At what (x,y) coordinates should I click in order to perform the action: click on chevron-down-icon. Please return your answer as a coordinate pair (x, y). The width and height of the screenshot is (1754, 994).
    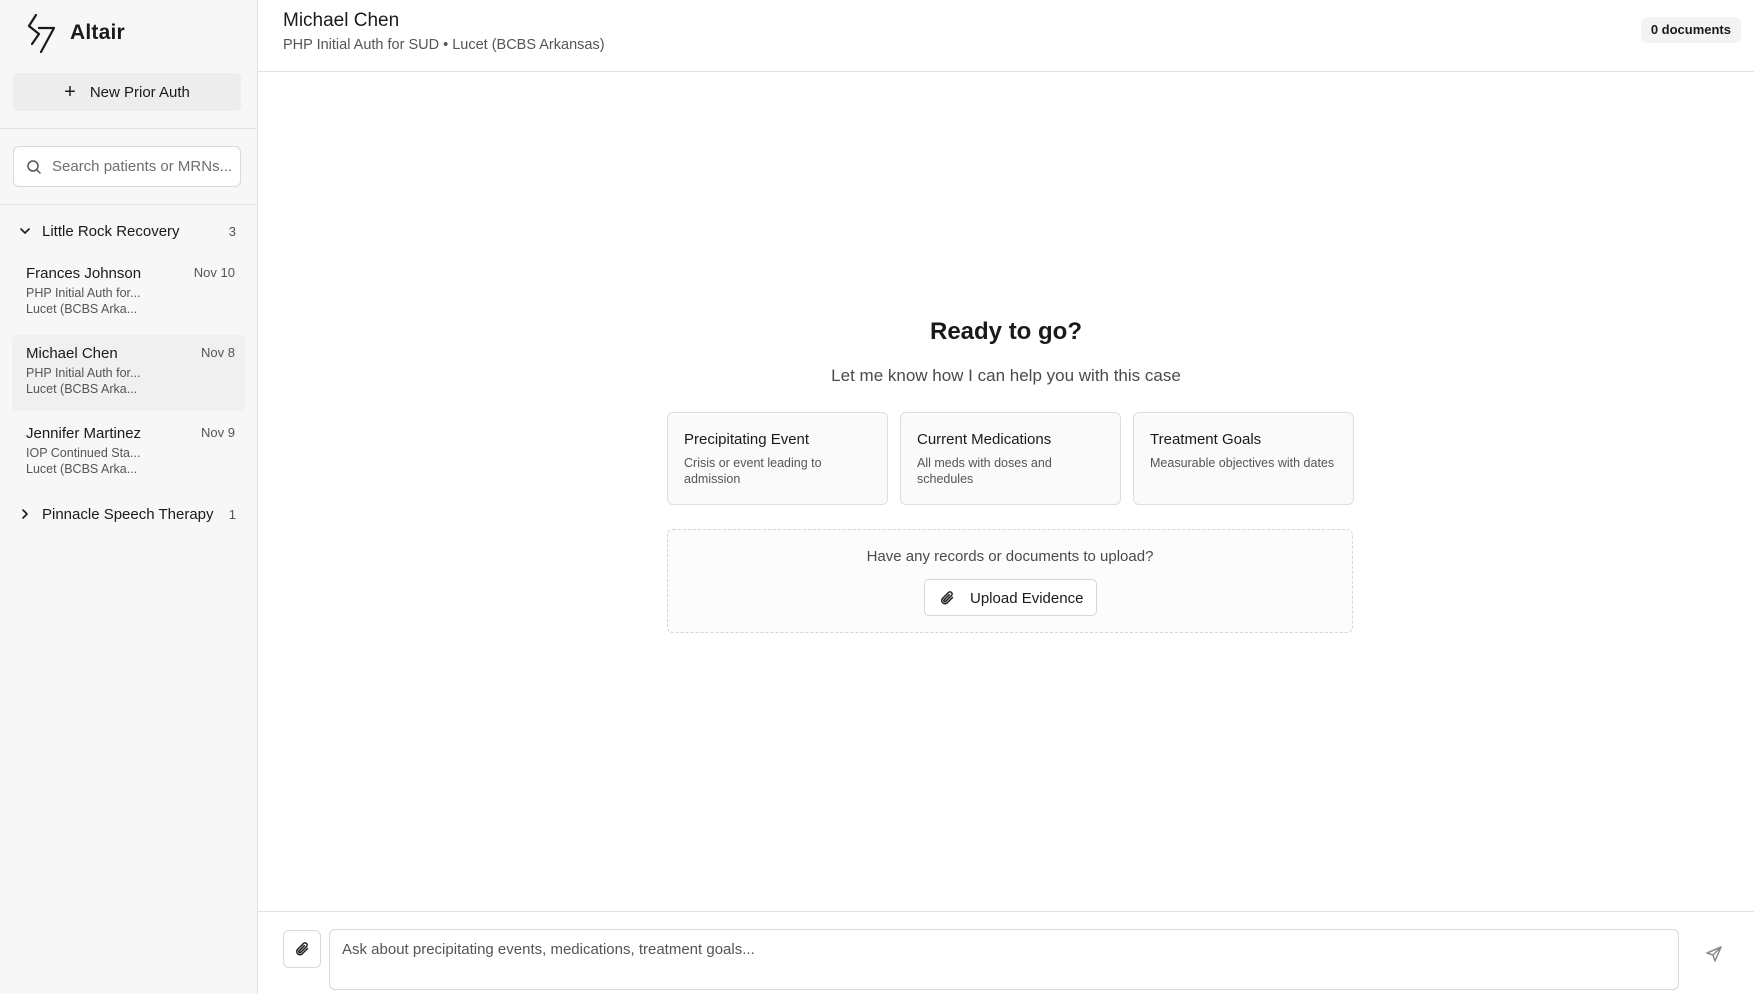
    Looking at the image, I should click on (25, 231).